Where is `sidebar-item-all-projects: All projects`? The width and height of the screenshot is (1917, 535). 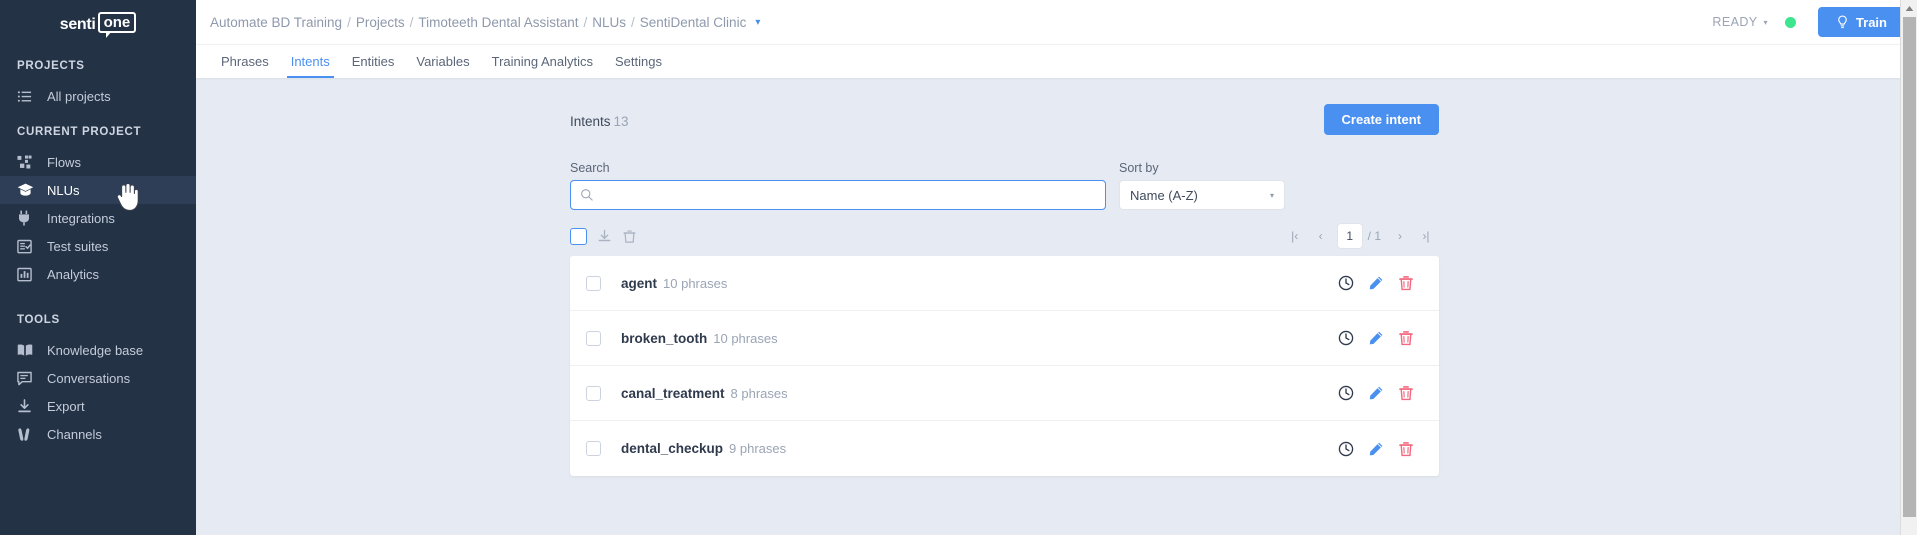
sidebar-item-all-projects: All projects is located at coordinates (98, 96).